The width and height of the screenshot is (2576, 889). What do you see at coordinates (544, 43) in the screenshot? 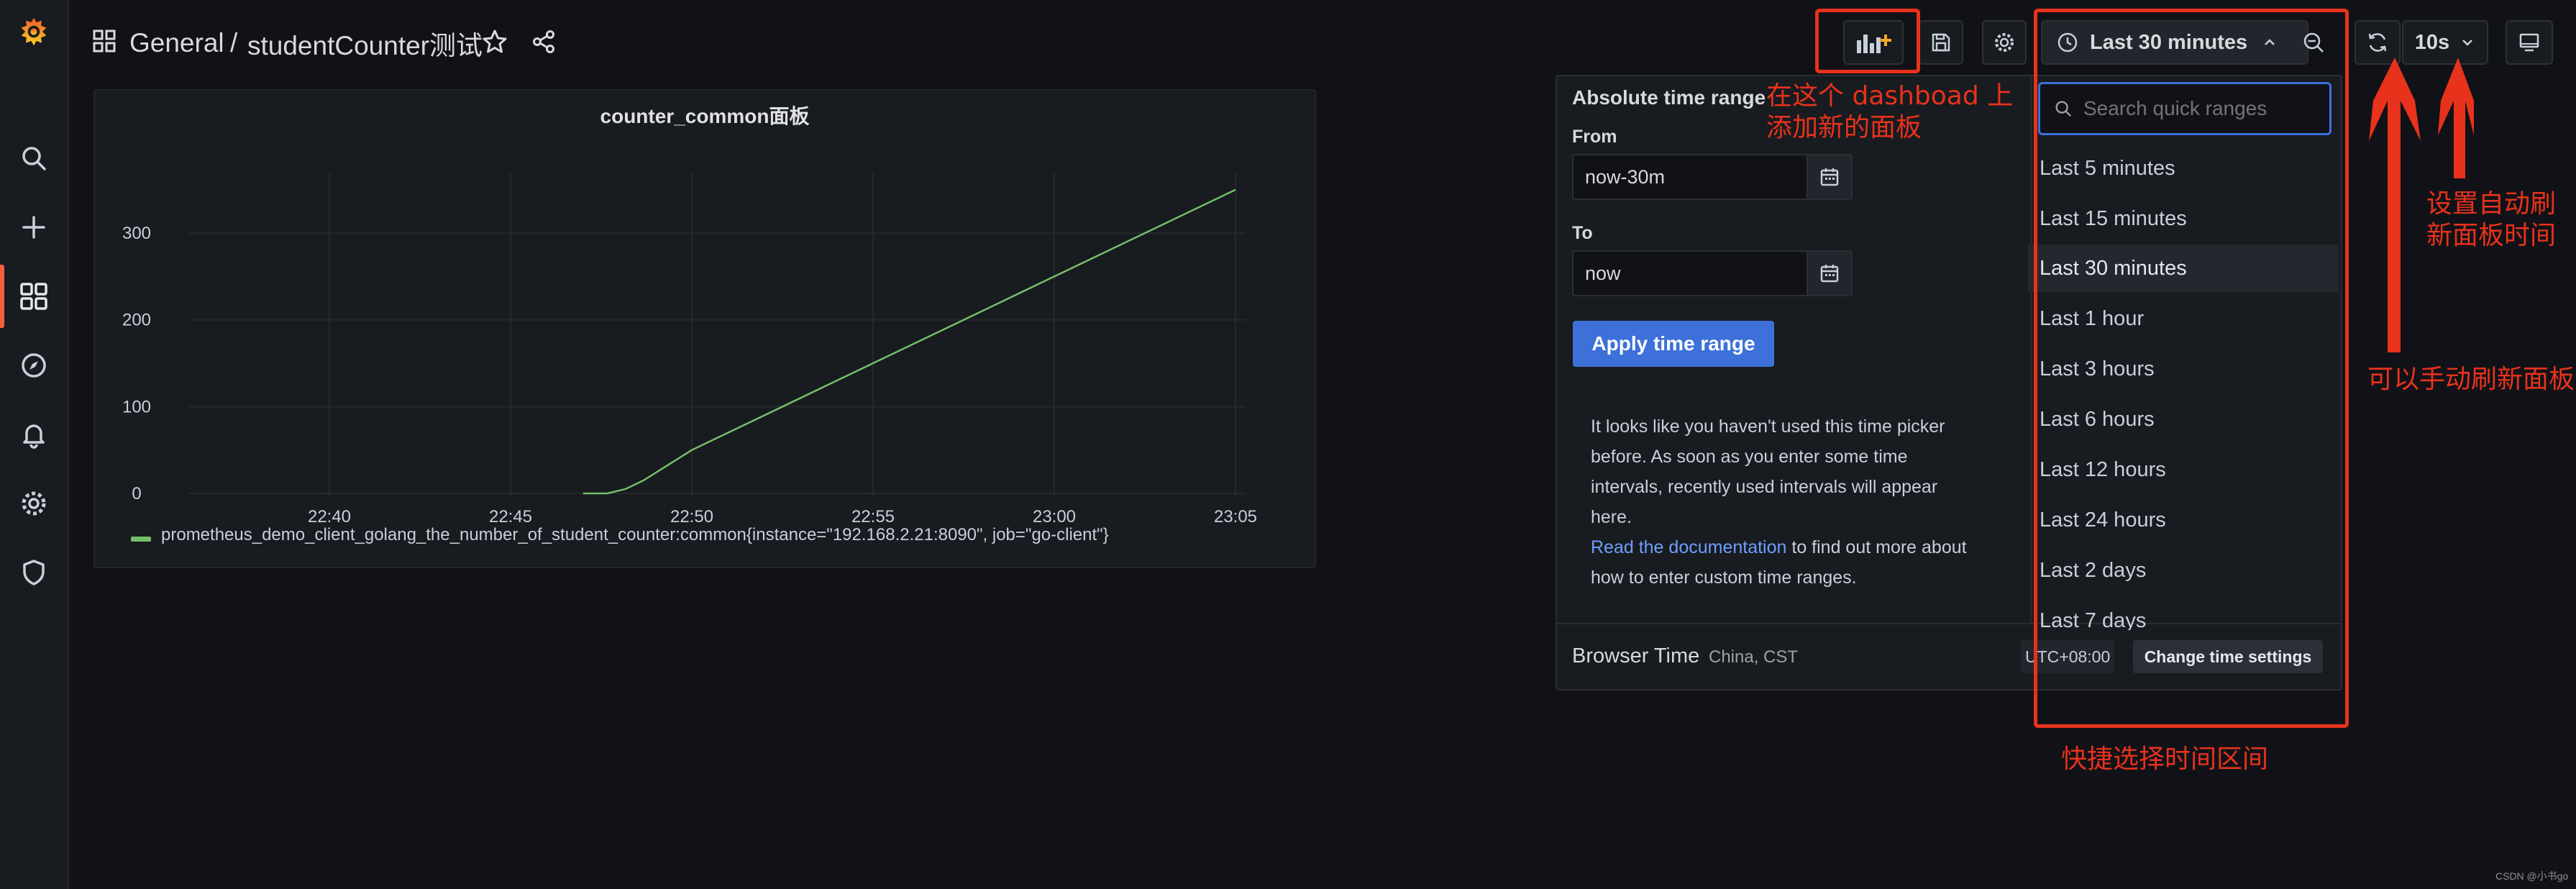
I see `share-icon` at bounding box center [544, 43].